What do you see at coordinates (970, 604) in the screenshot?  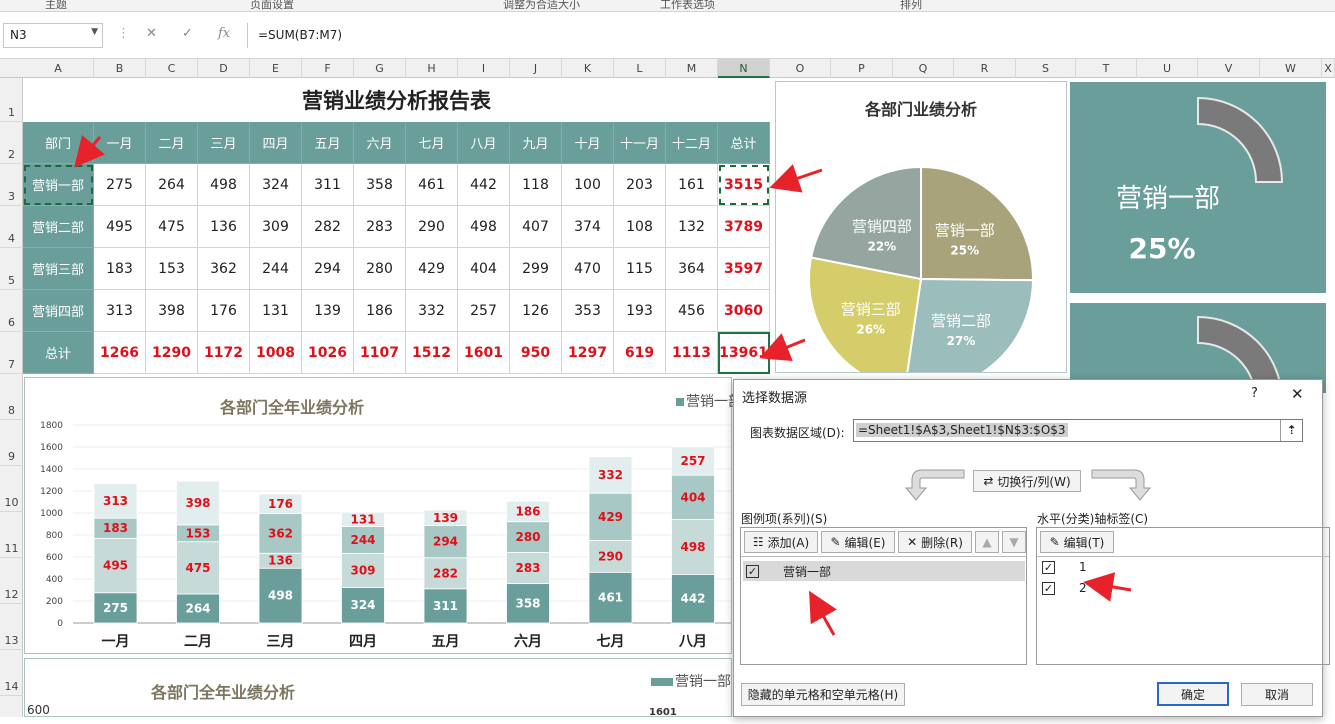 I see `dialog-arrows` at bounding box center [970, 604].